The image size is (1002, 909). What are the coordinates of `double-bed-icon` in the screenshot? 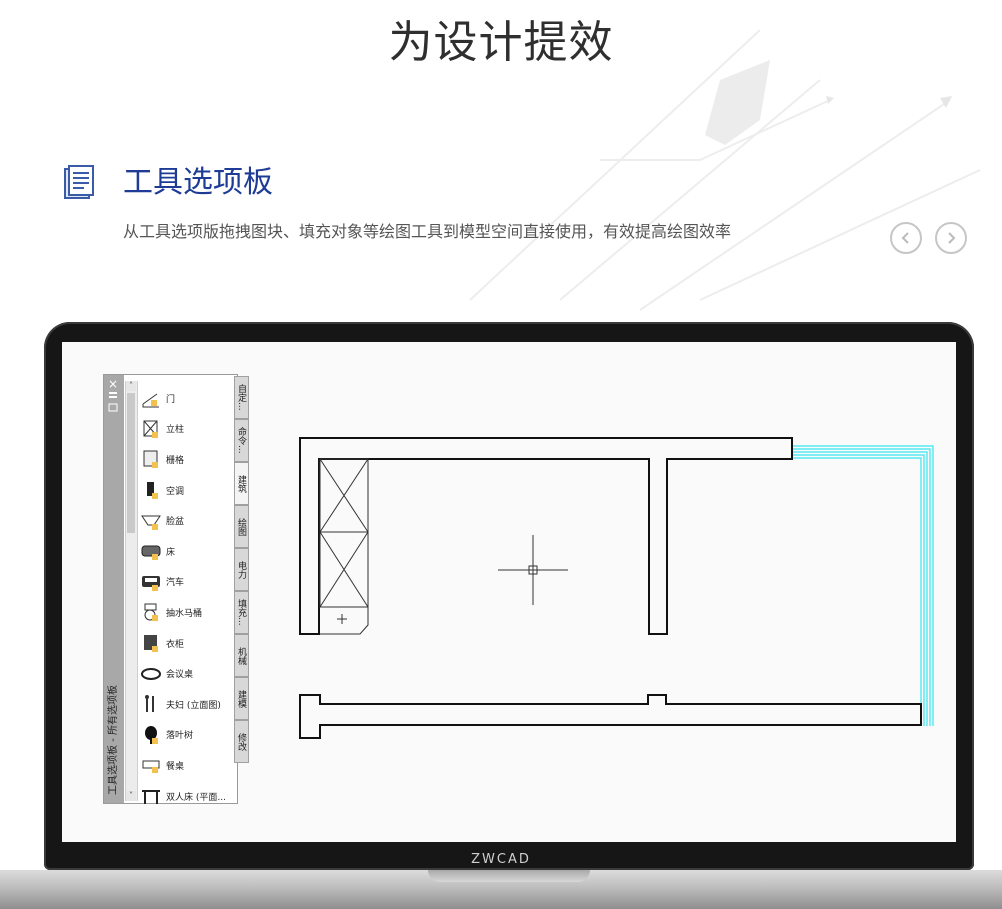 It's located at (151, 797).